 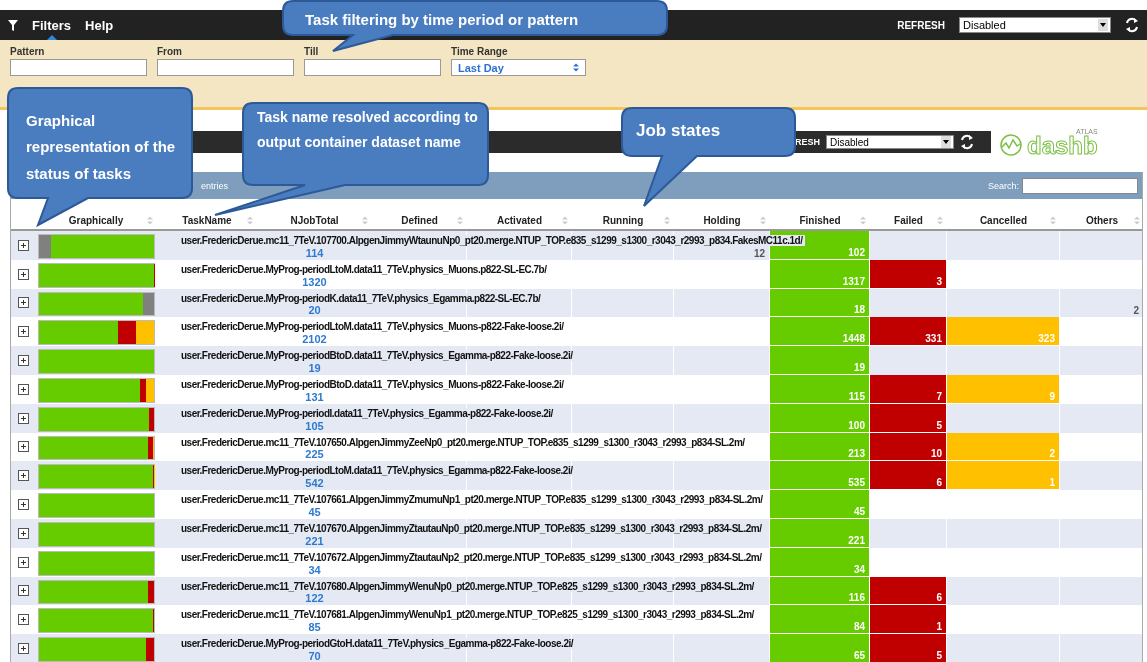 I want to click on job-count: 331, so click(x=933, y=339).